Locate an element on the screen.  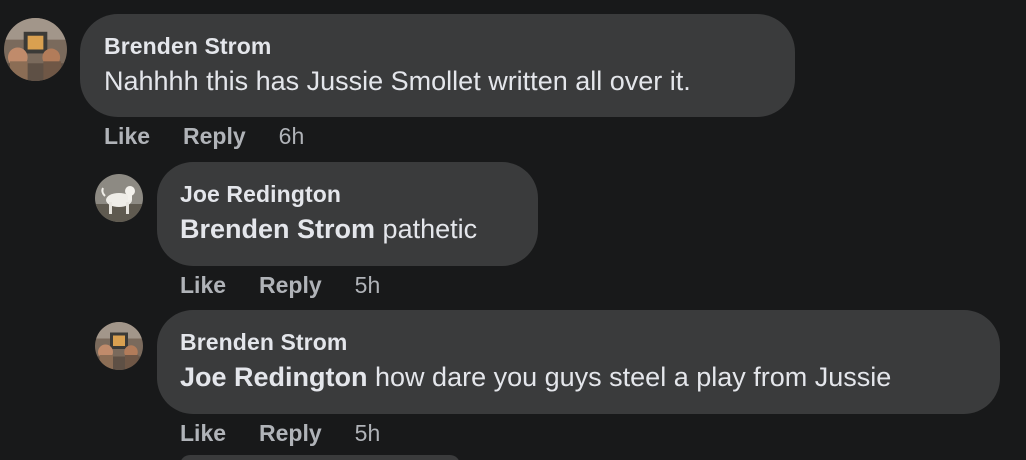
comment-bubble: Joe Redington Brenden Strom pathetic is located at coordinates (347, 214).